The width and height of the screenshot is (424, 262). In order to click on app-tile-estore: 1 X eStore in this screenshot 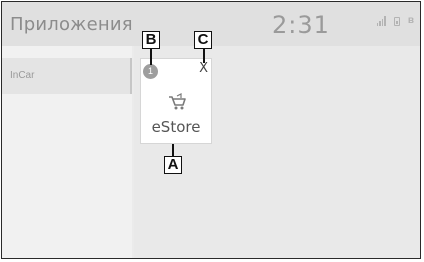, I will do `click(176, 101)`.